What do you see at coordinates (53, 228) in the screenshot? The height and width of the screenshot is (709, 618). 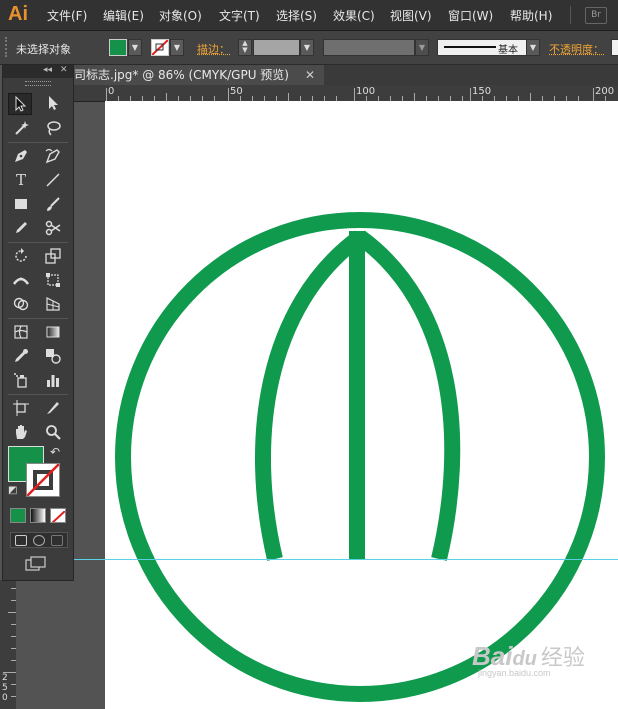 I see `scissors-tool` at bounding box center [53, 228].